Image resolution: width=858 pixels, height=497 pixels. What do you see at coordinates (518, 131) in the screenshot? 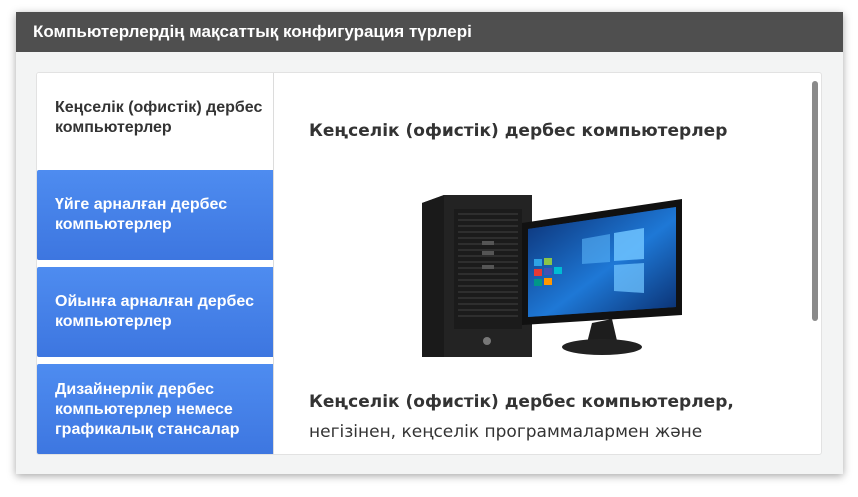
I see `content-title: Кеңселік (офистік) дербес компьютерлер` at bounding box center [518, 131].